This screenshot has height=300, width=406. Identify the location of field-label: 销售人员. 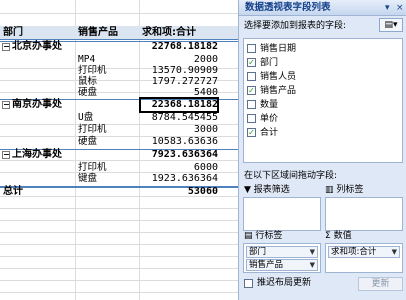
(278, 77).